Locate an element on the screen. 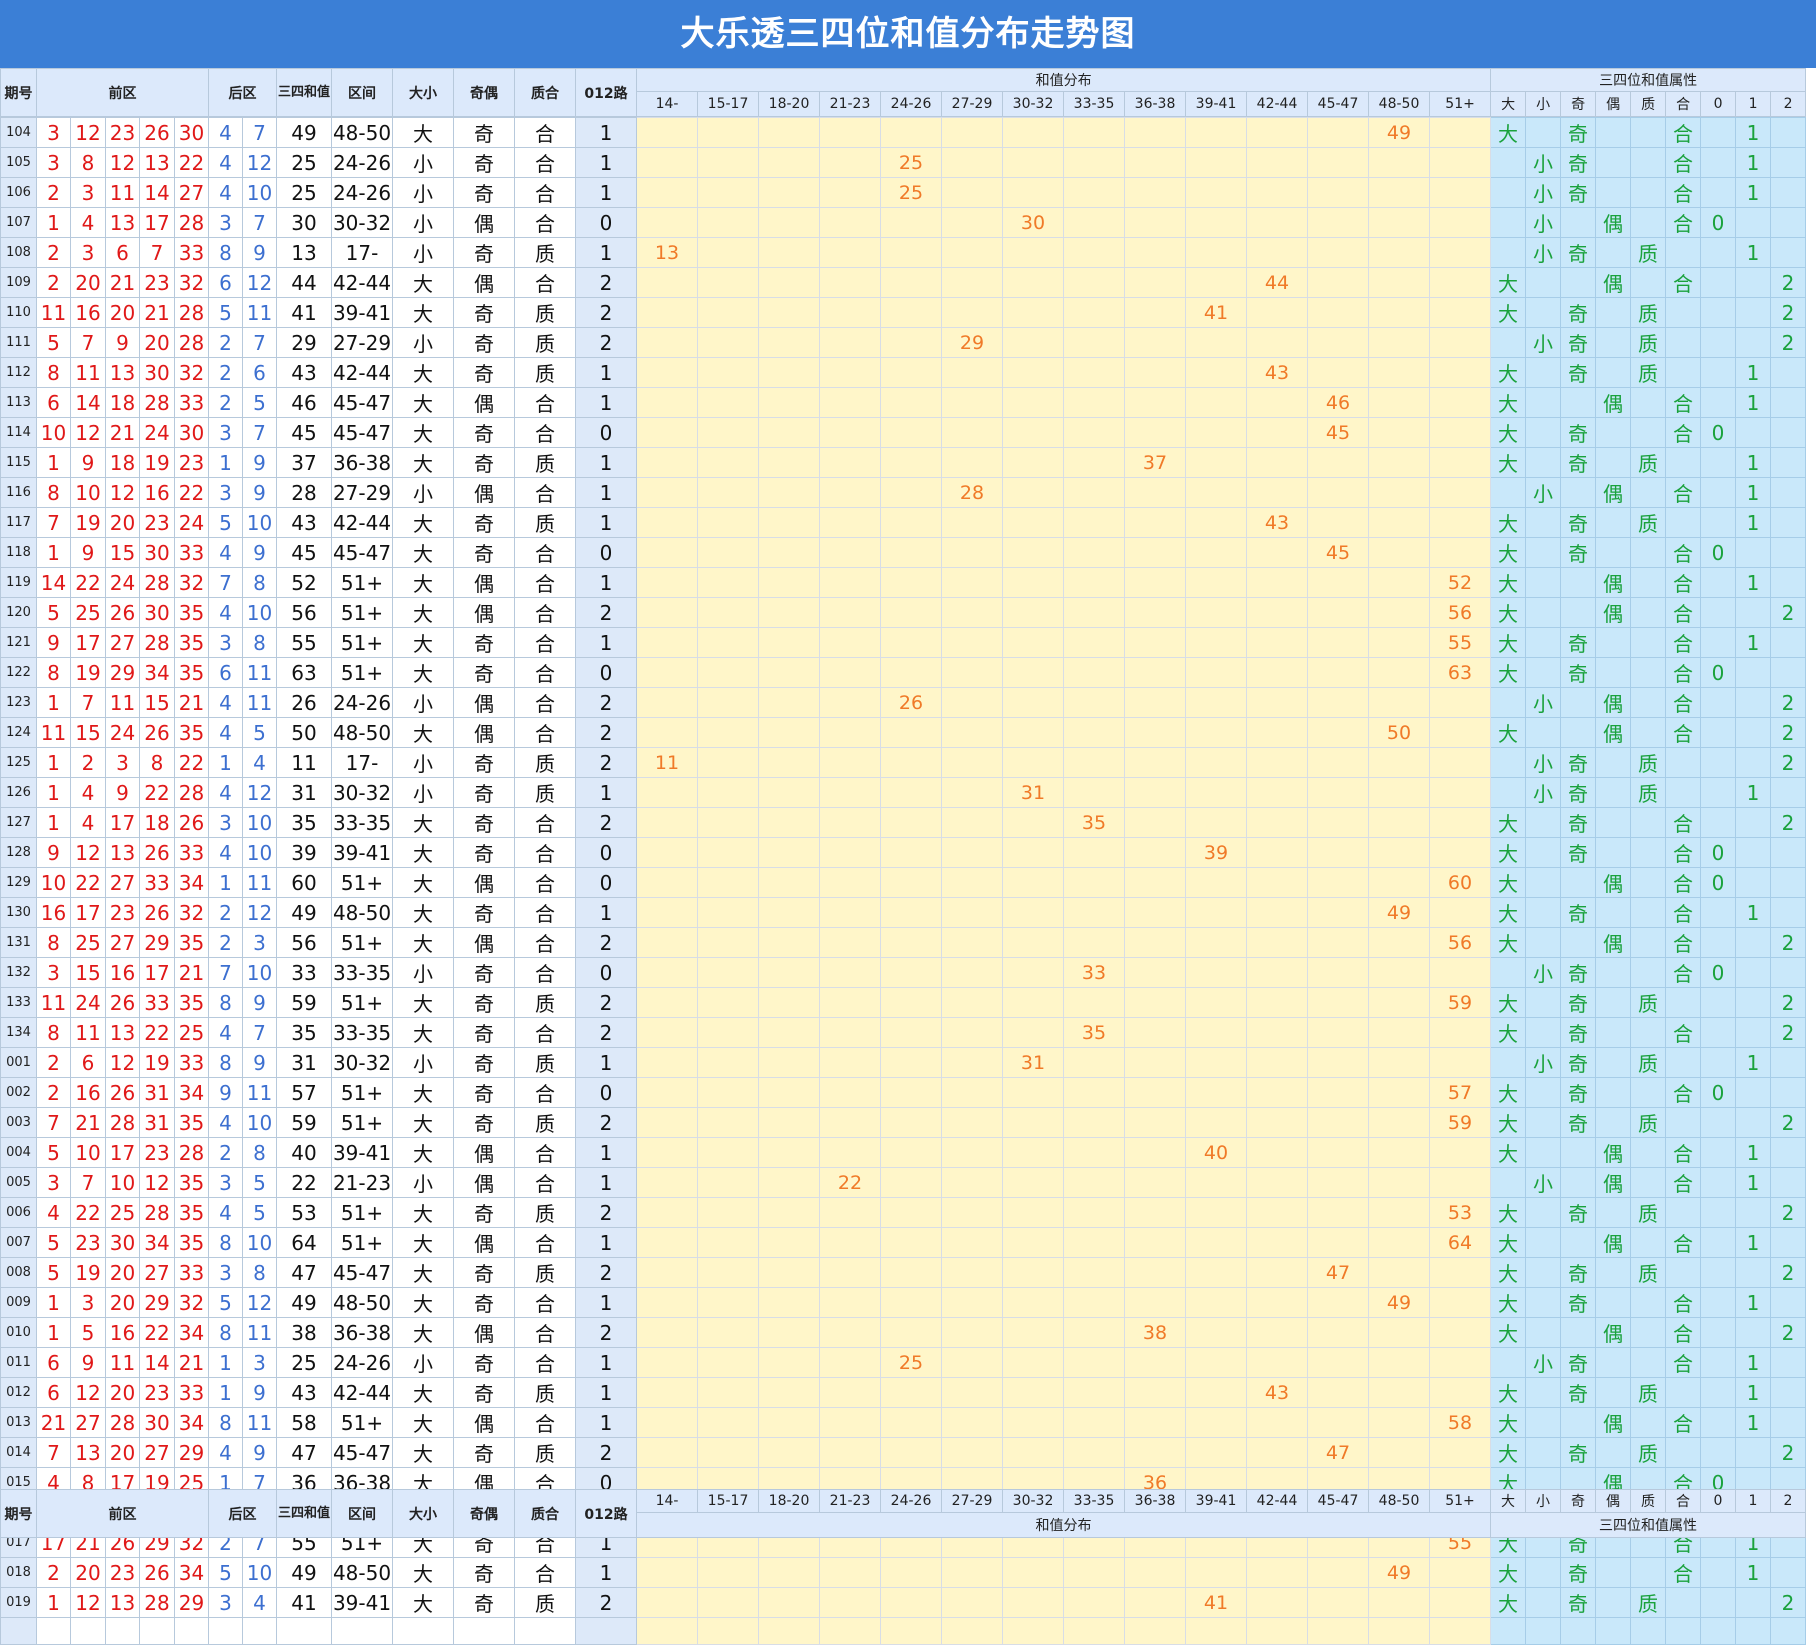 The width and height of the screenshot is (1816, 1645). page-title: 大乐透三四位和值分布走势图 is located at coordinates (908, 34).